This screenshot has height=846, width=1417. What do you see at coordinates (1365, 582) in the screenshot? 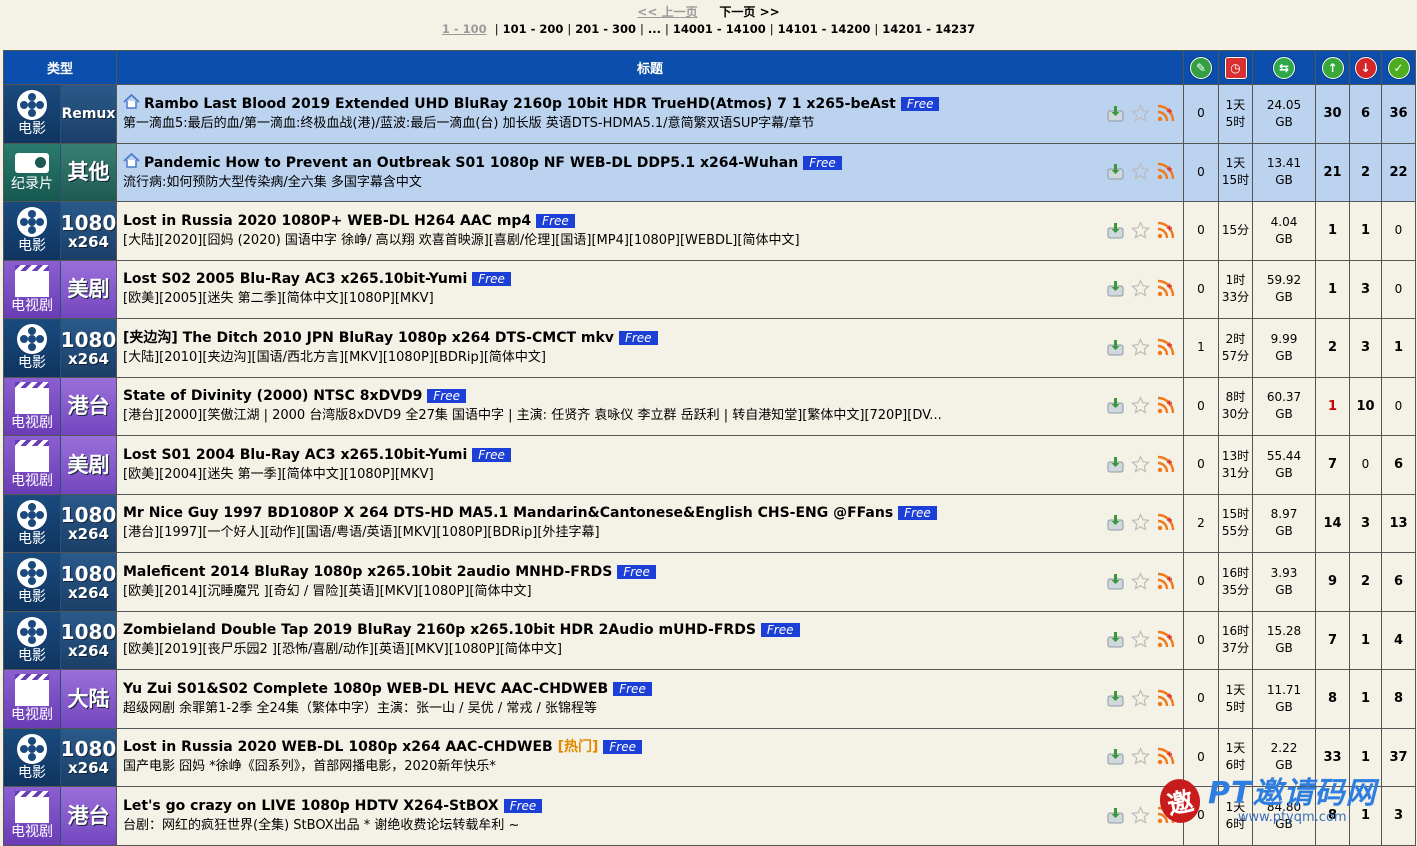
I see `leechers-count: 2` at bounding box center [1365, 582].